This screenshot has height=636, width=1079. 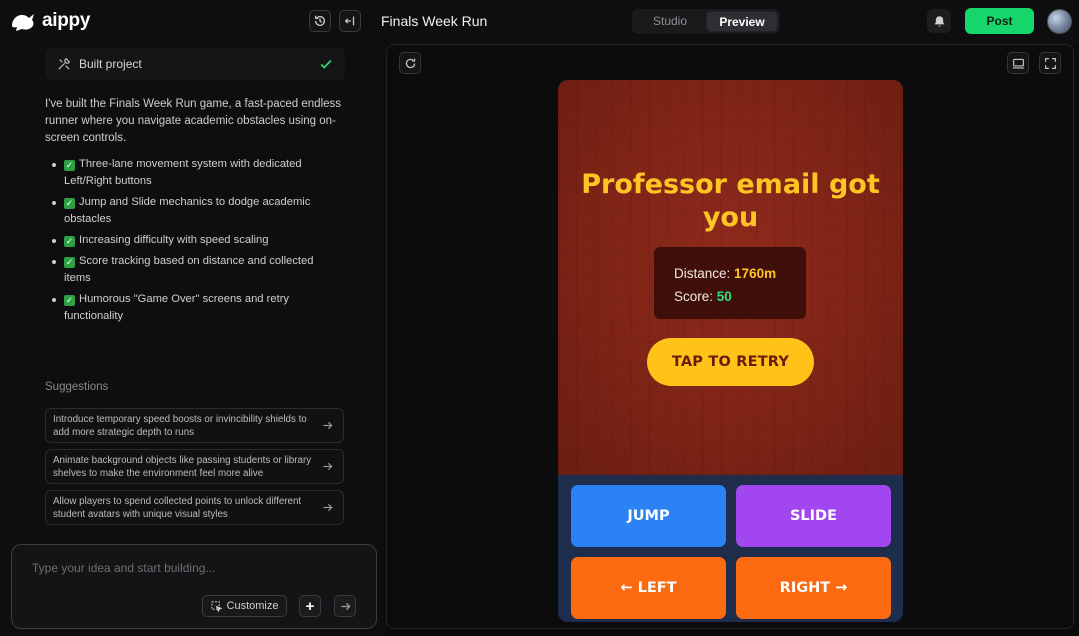 What do you see at coordinates (1059, 21) in the screenshot?
I see `user-avatar` at bounding box center [1059, 21].